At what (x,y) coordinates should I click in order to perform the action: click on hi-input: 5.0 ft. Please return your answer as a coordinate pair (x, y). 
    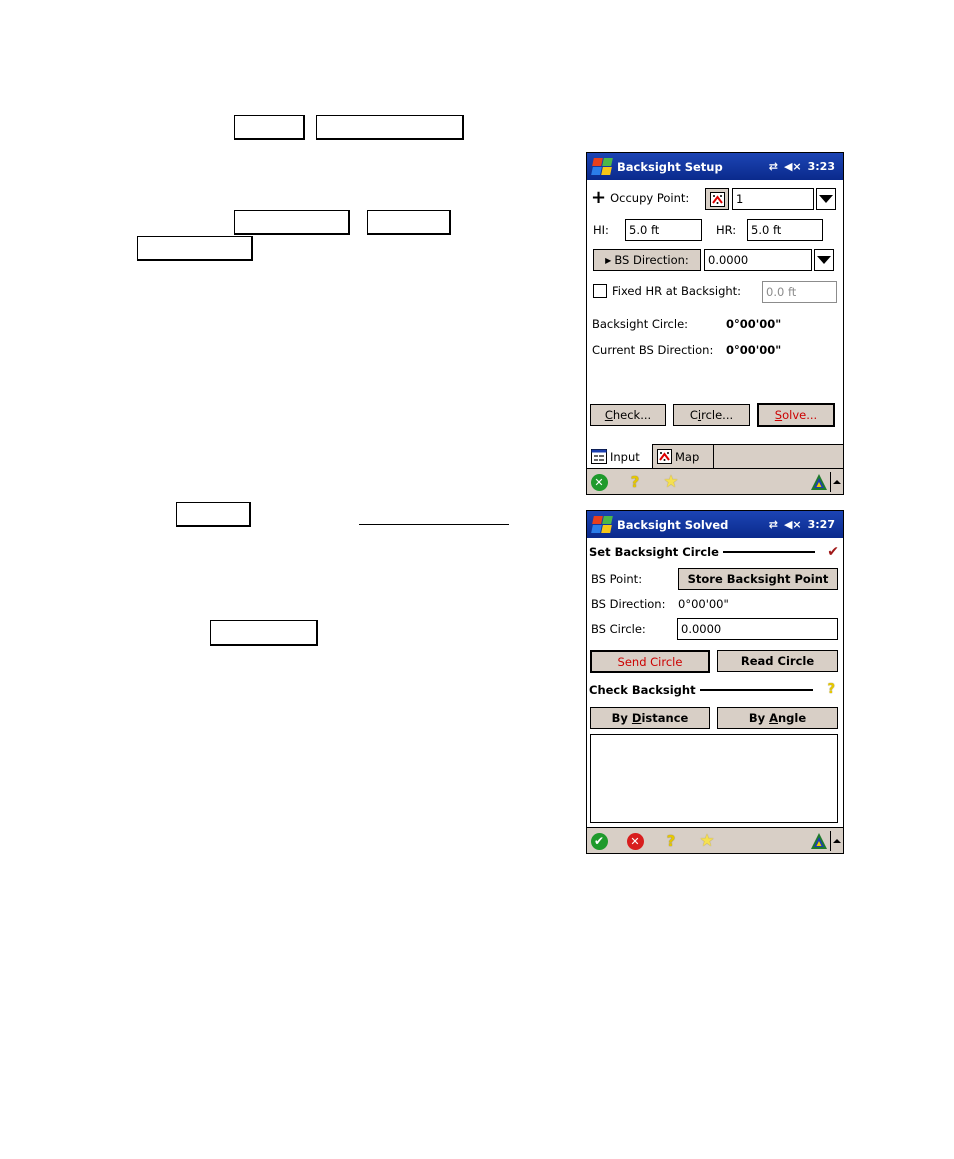
    Looking at the image, I should click on (663, 230).